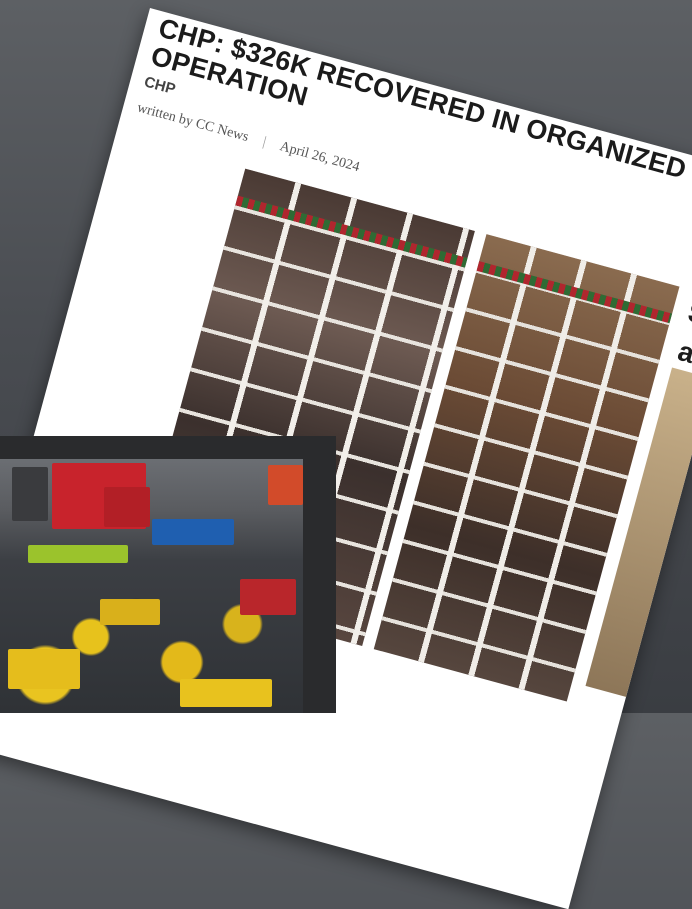 The image size is (692, 909). Describe the element at coordinates (320, 157) in the screenshot. I see `byline-date: April 26, 2024` at that location.